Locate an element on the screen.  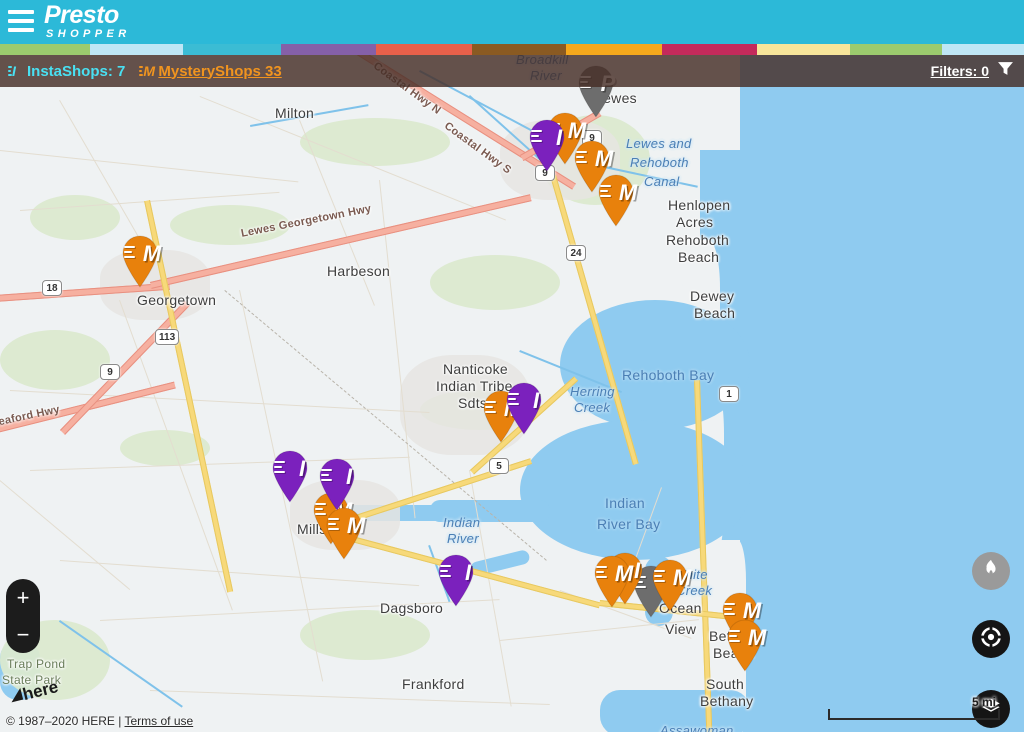
mysteryshop-pin-icon: M is located at coordinates (147, 71).